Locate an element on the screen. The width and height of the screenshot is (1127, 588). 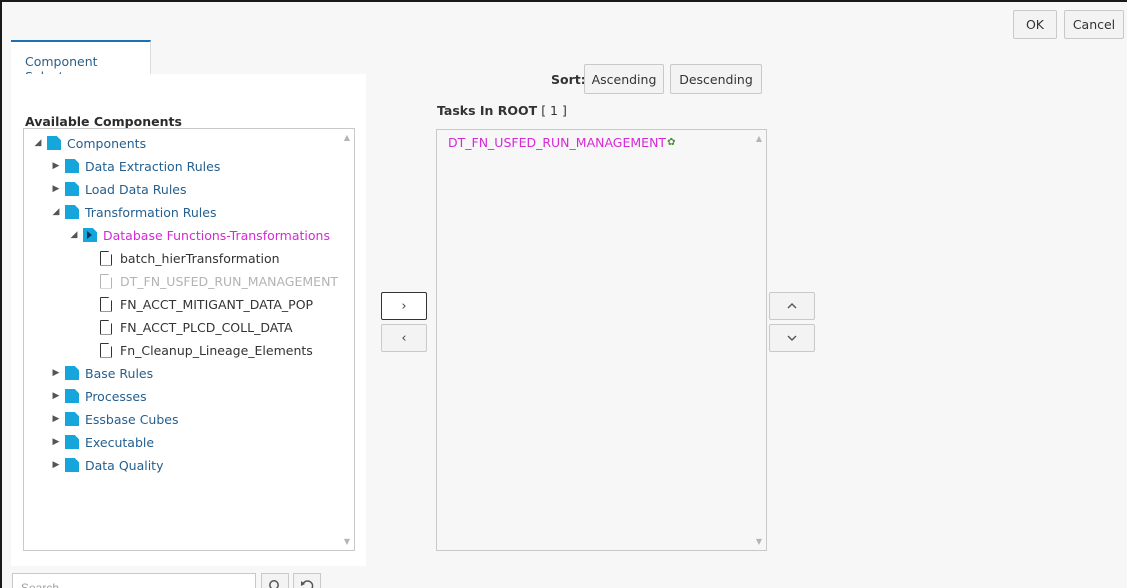
tree-item-fn-cleanup-lineage-elements: Fn_Cleanup_Lineage_Elements is located at coordinates (206, 350).